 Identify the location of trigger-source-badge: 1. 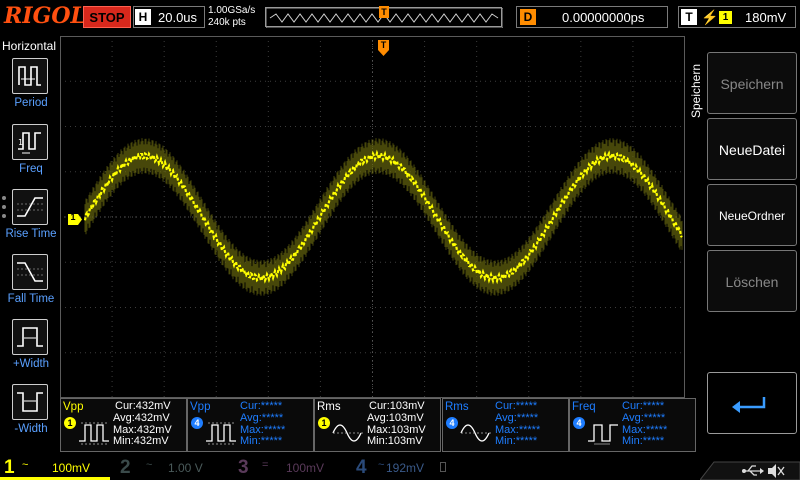
(725, 17).